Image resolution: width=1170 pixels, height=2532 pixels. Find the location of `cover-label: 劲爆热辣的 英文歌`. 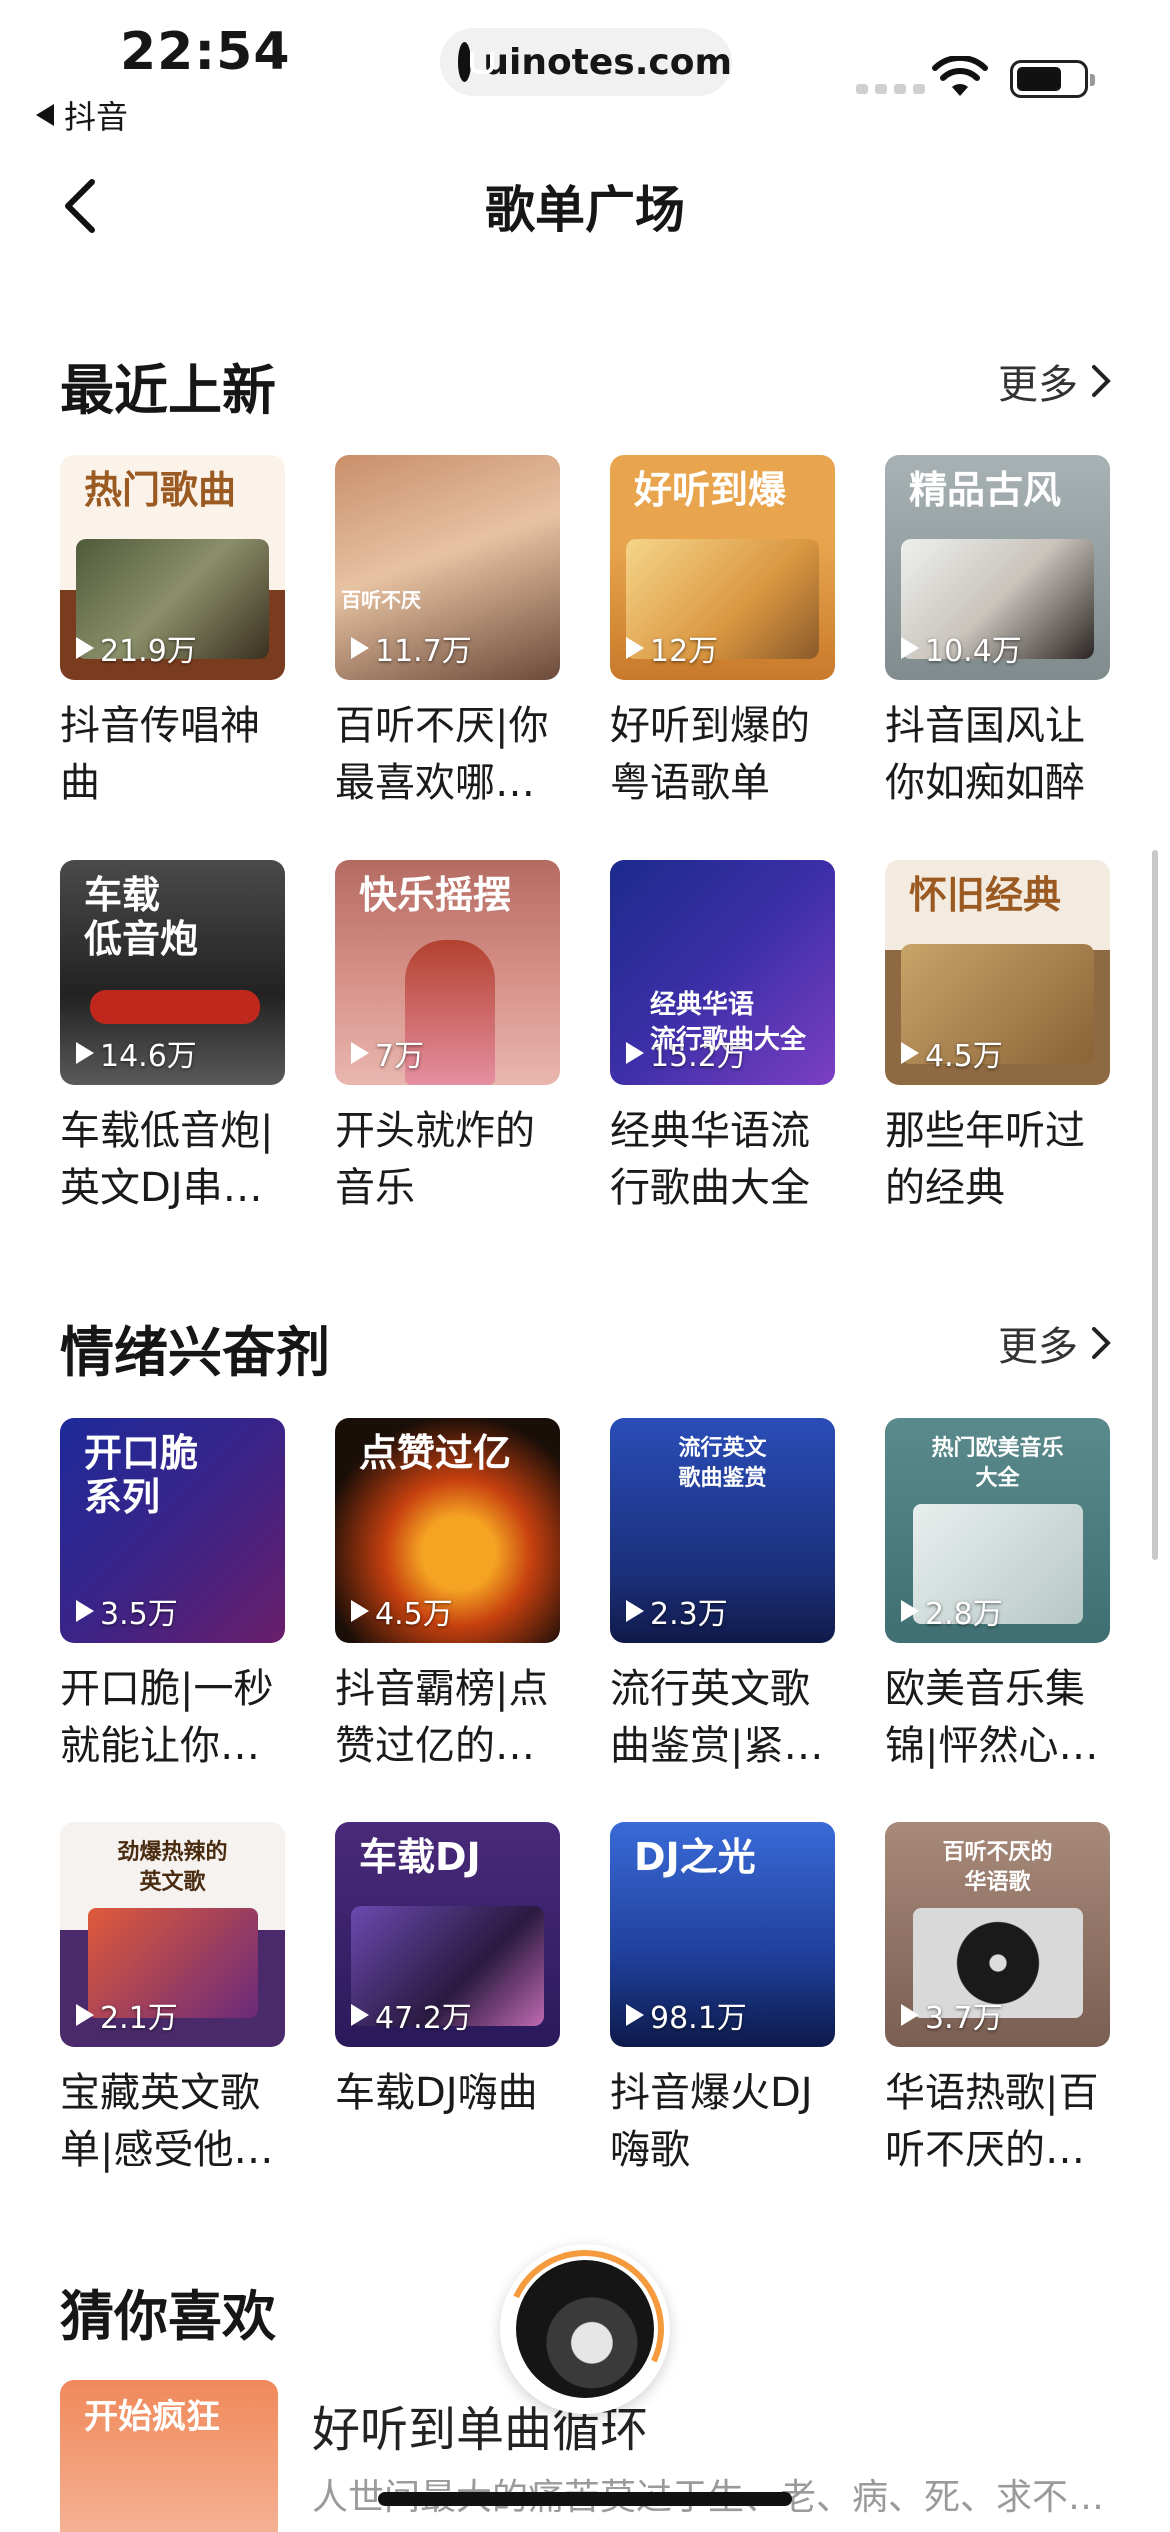

cover-label: 劲爆热辣的 英文歌 is located at coordinates (172, 1867).